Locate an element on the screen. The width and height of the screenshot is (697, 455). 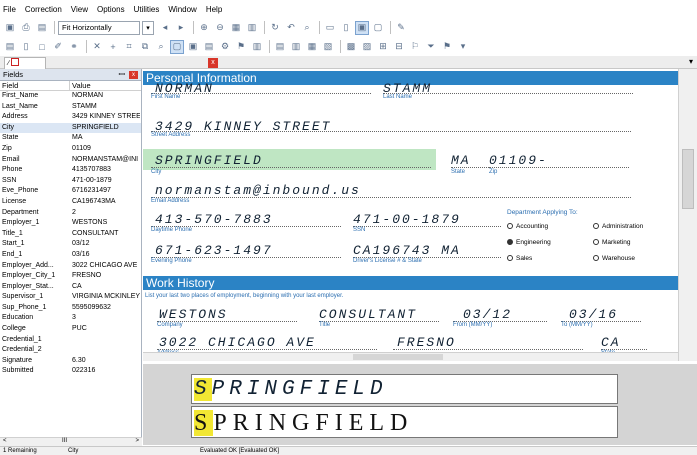
search-icon: ⌕ is located at coordinates (307, 28).